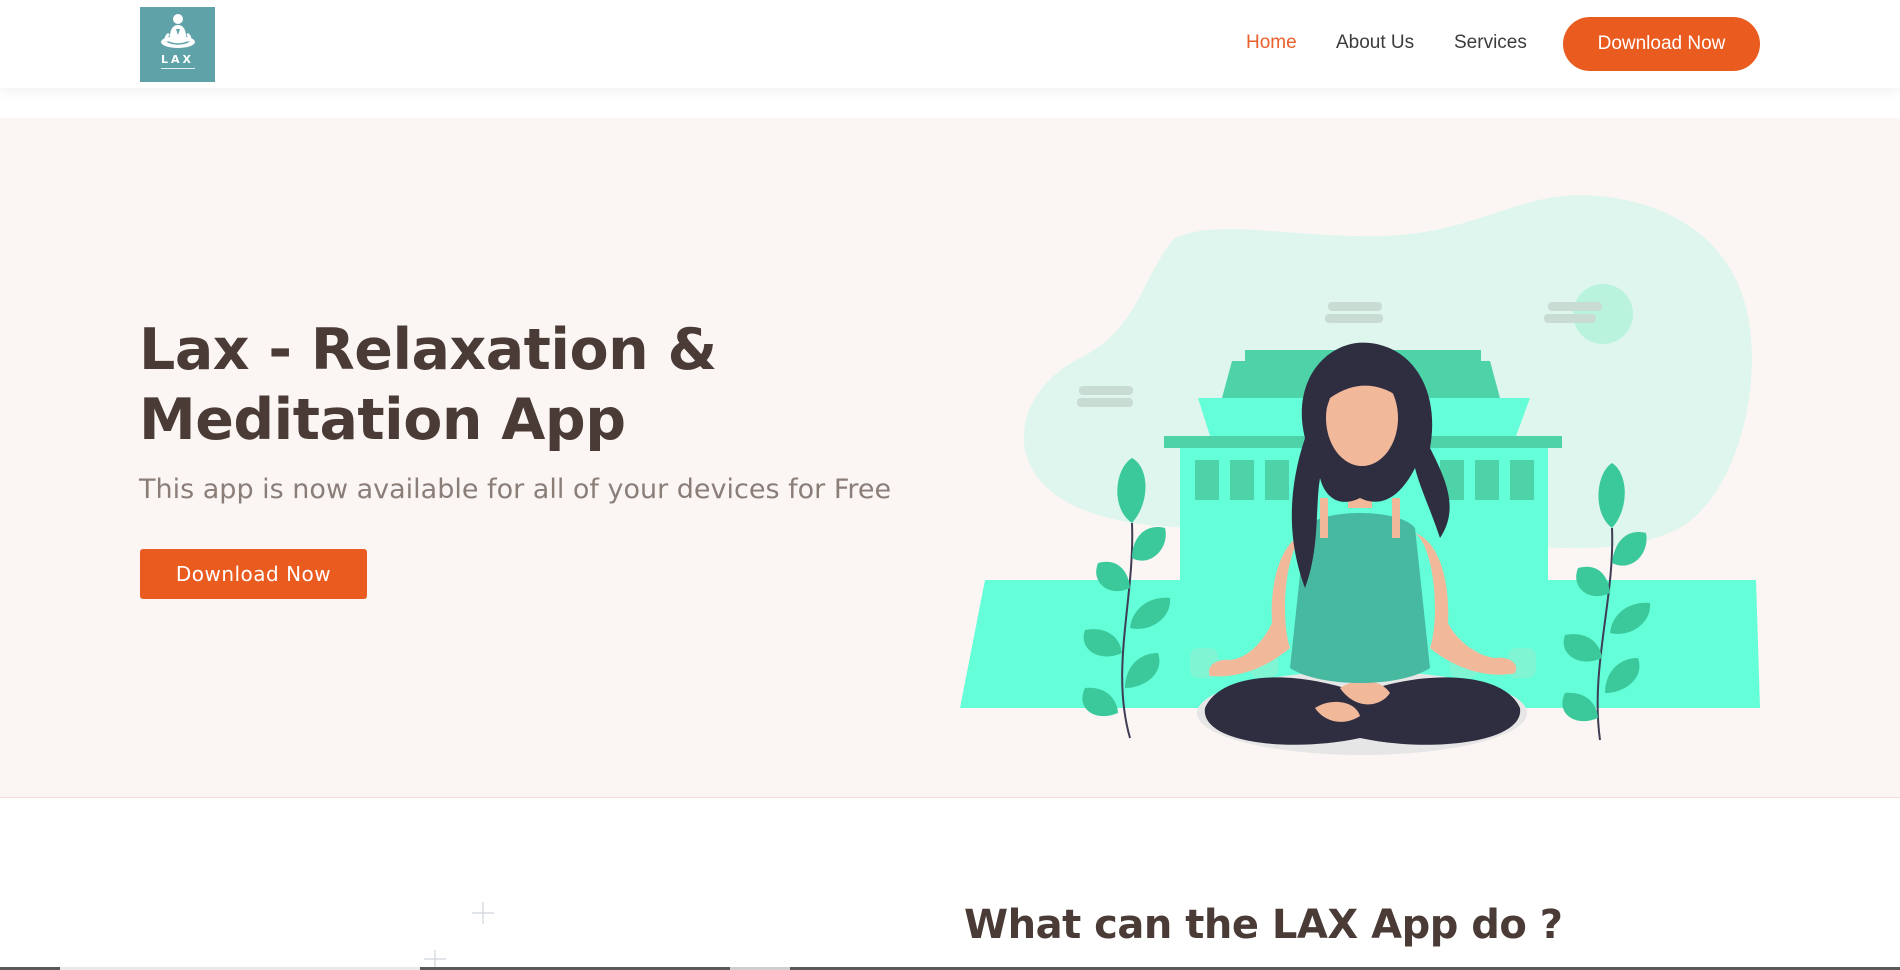 Image resolution: width=1900 pixels, height=970 pixels. I want to click on lax-logo: LAX, so click(177, 44).